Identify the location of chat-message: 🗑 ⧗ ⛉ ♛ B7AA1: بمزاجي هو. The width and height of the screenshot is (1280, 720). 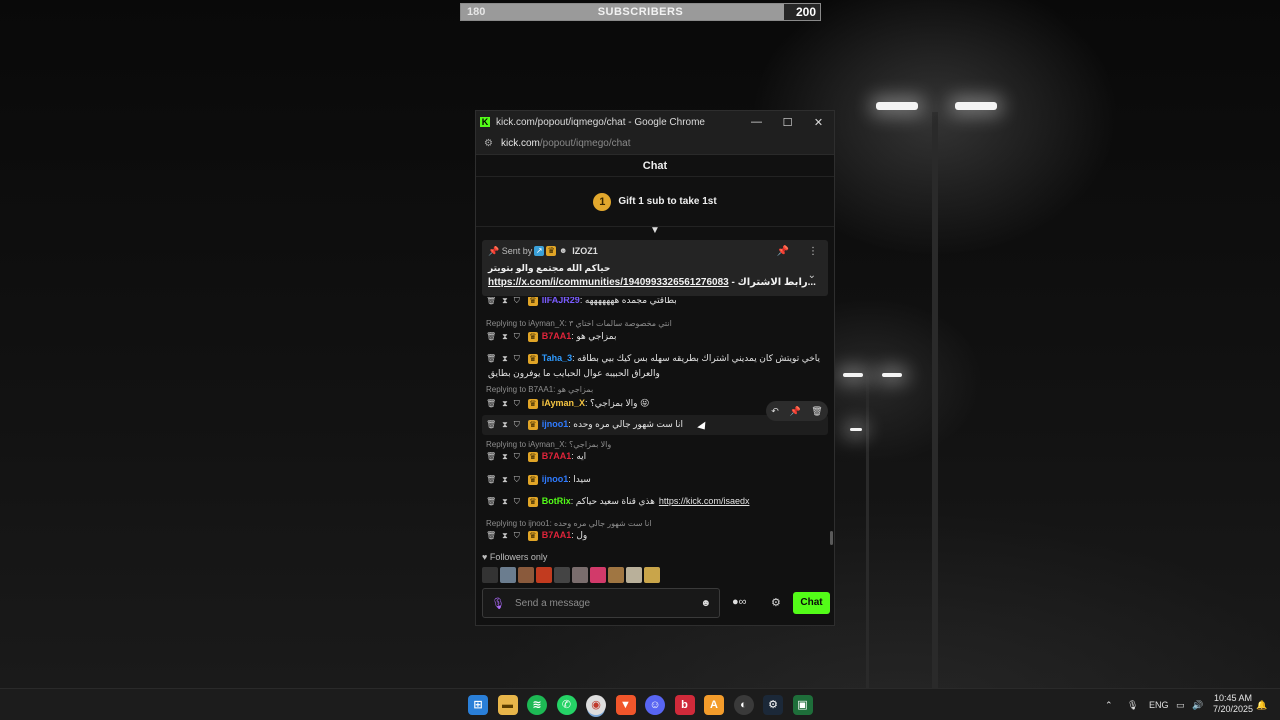
(651, 336).